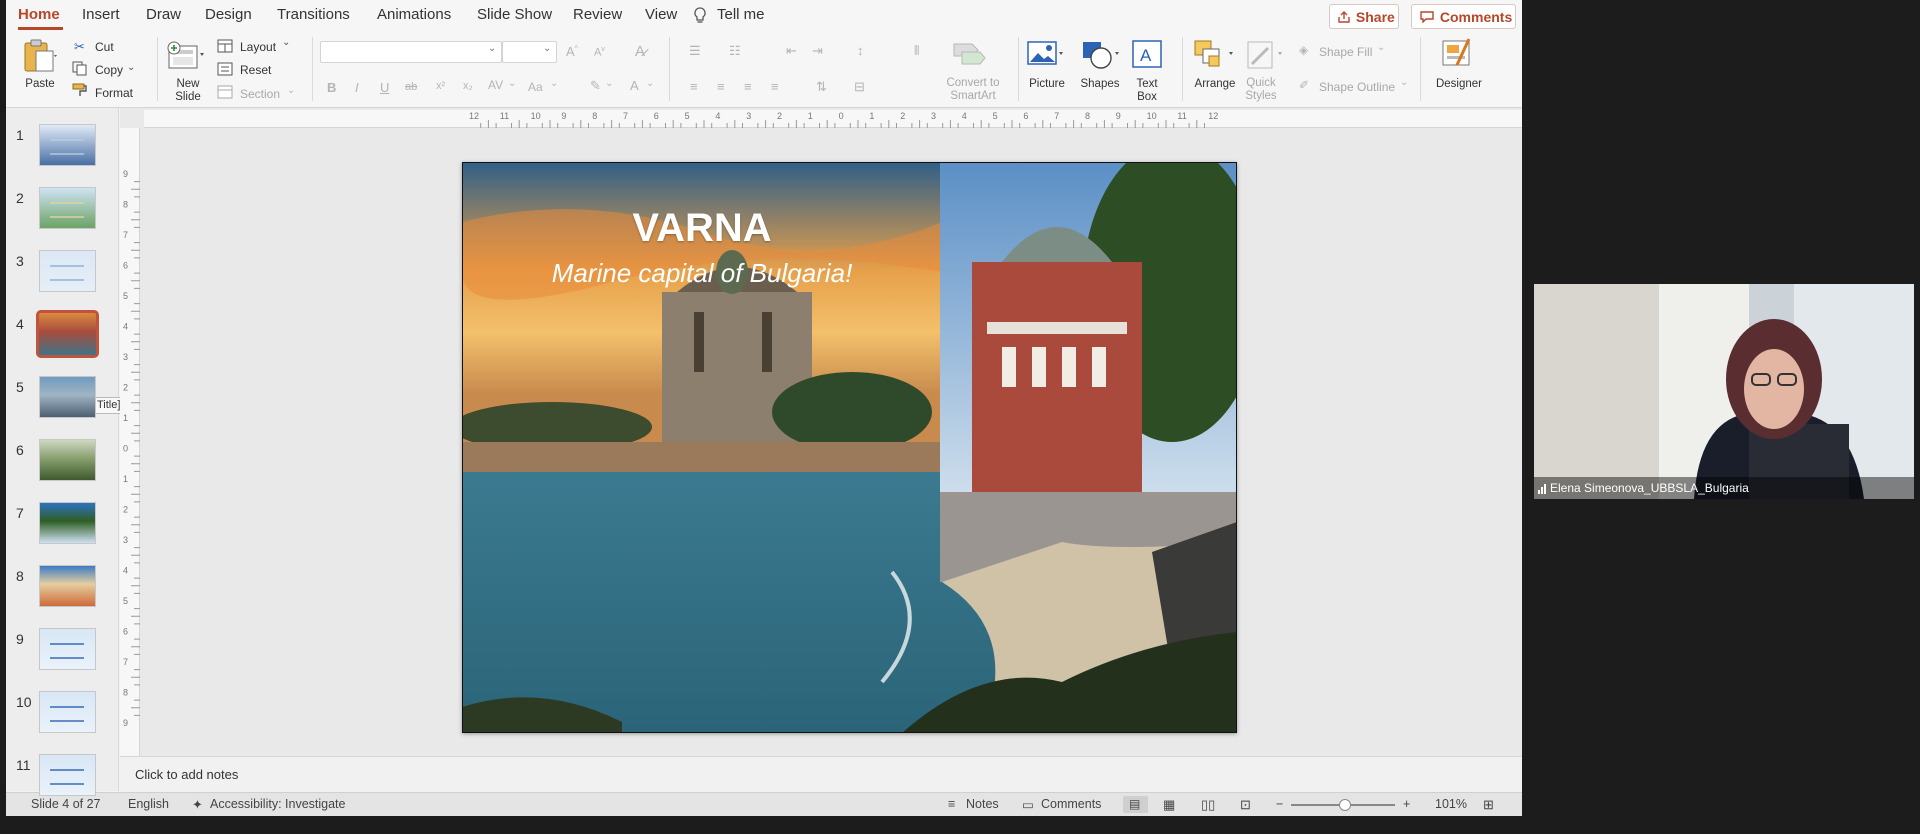 The height and width of the screenshot is (834, 1920). What do you see at coordinates (277, 804) in the screenshot?
I see `accessibility-status: Accessibility: Investigate` at bounding box center [277, 804].